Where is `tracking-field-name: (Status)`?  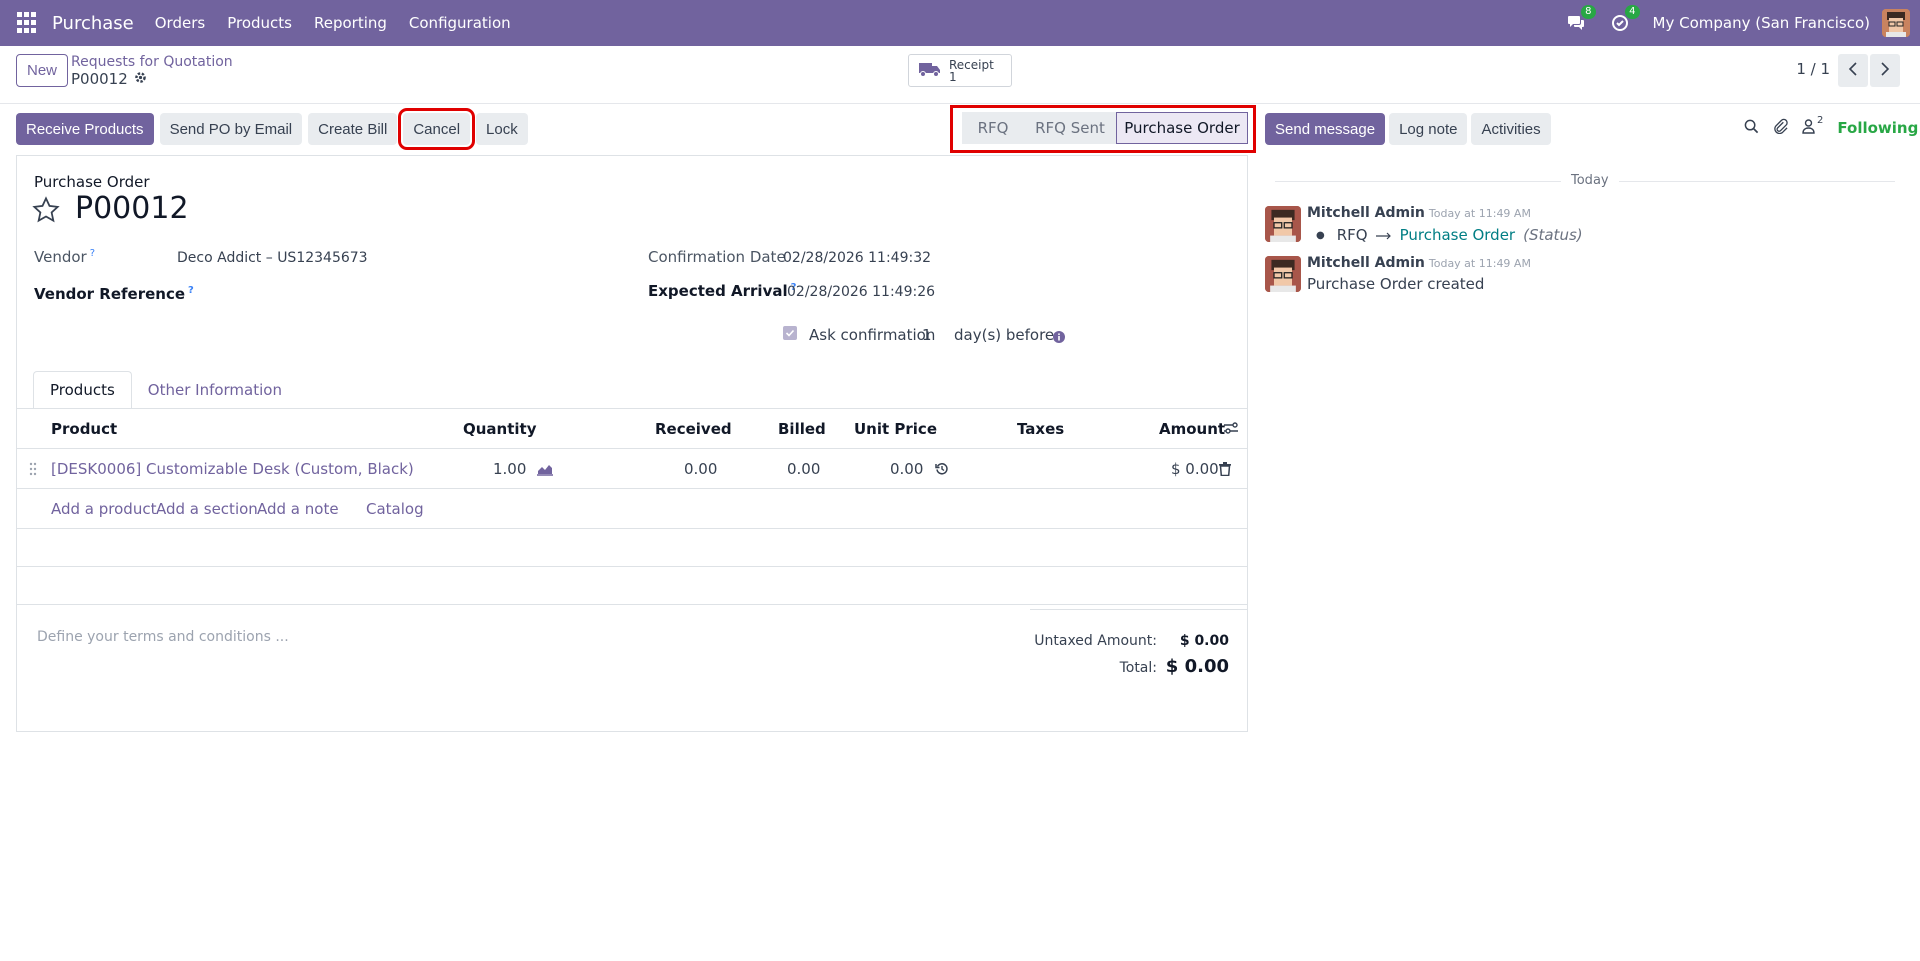
tracking-field-name: (Status) is located at coordinates (1553, 235).